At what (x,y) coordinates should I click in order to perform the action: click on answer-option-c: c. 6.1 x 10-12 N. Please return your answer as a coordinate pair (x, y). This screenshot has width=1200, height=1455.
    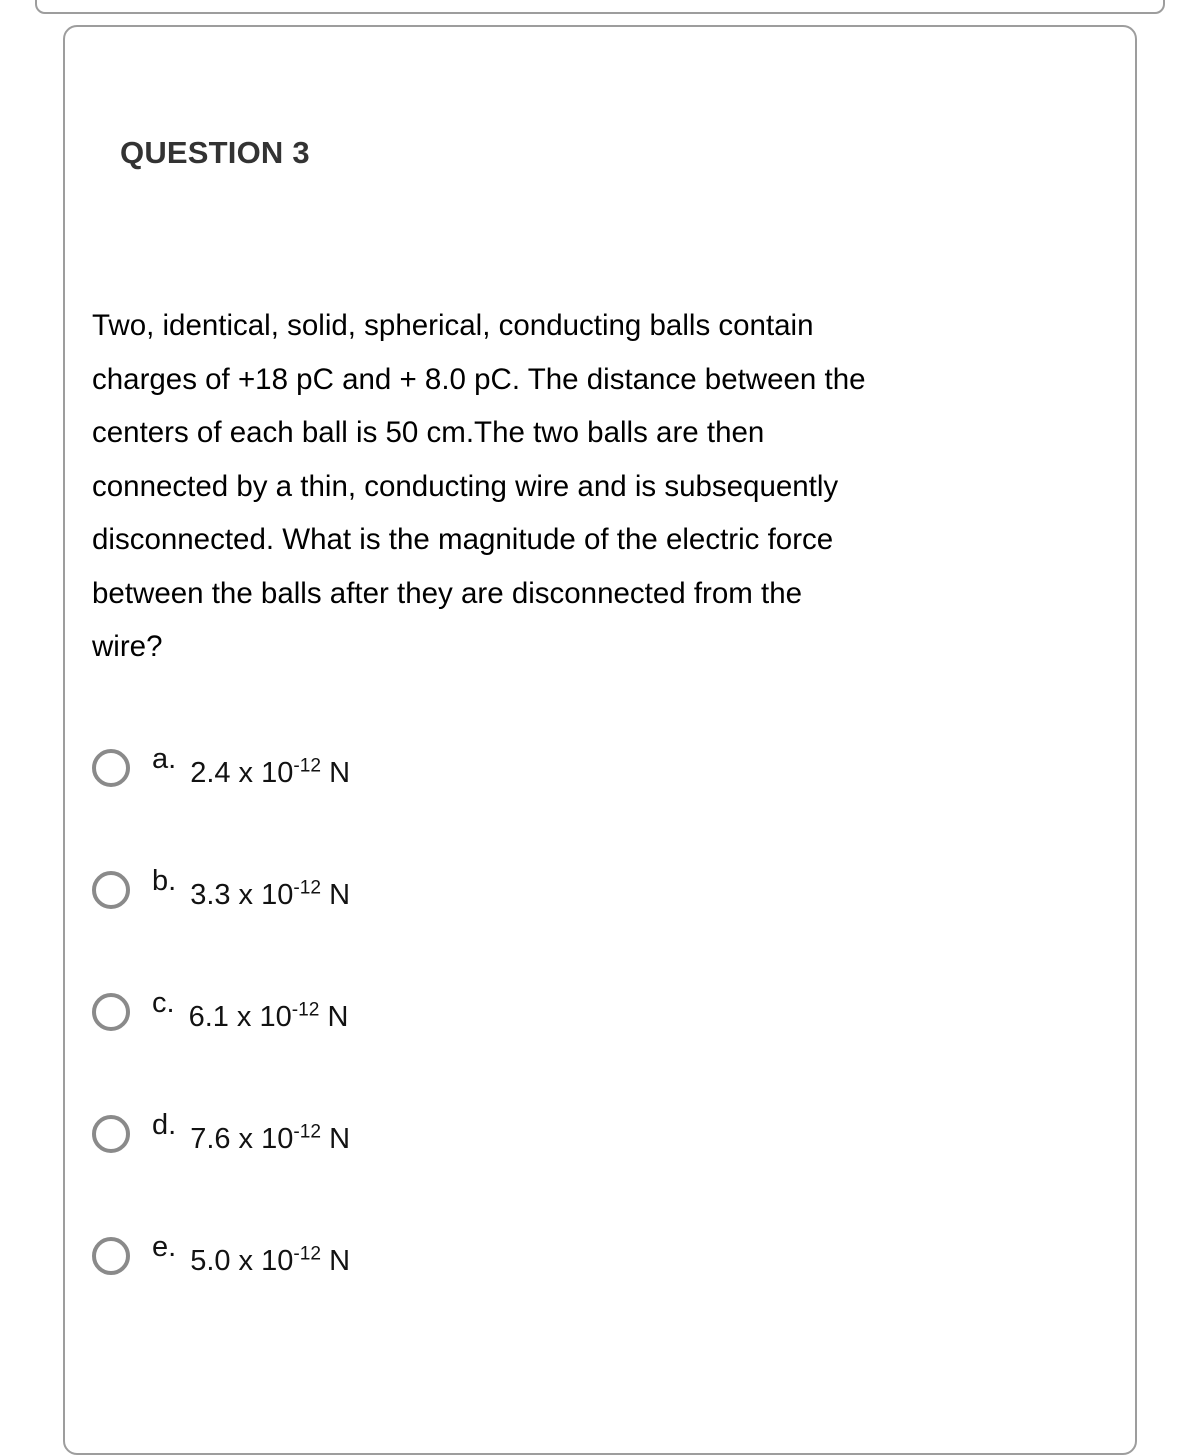
    Looking at the image, I should click on (572, 1022).